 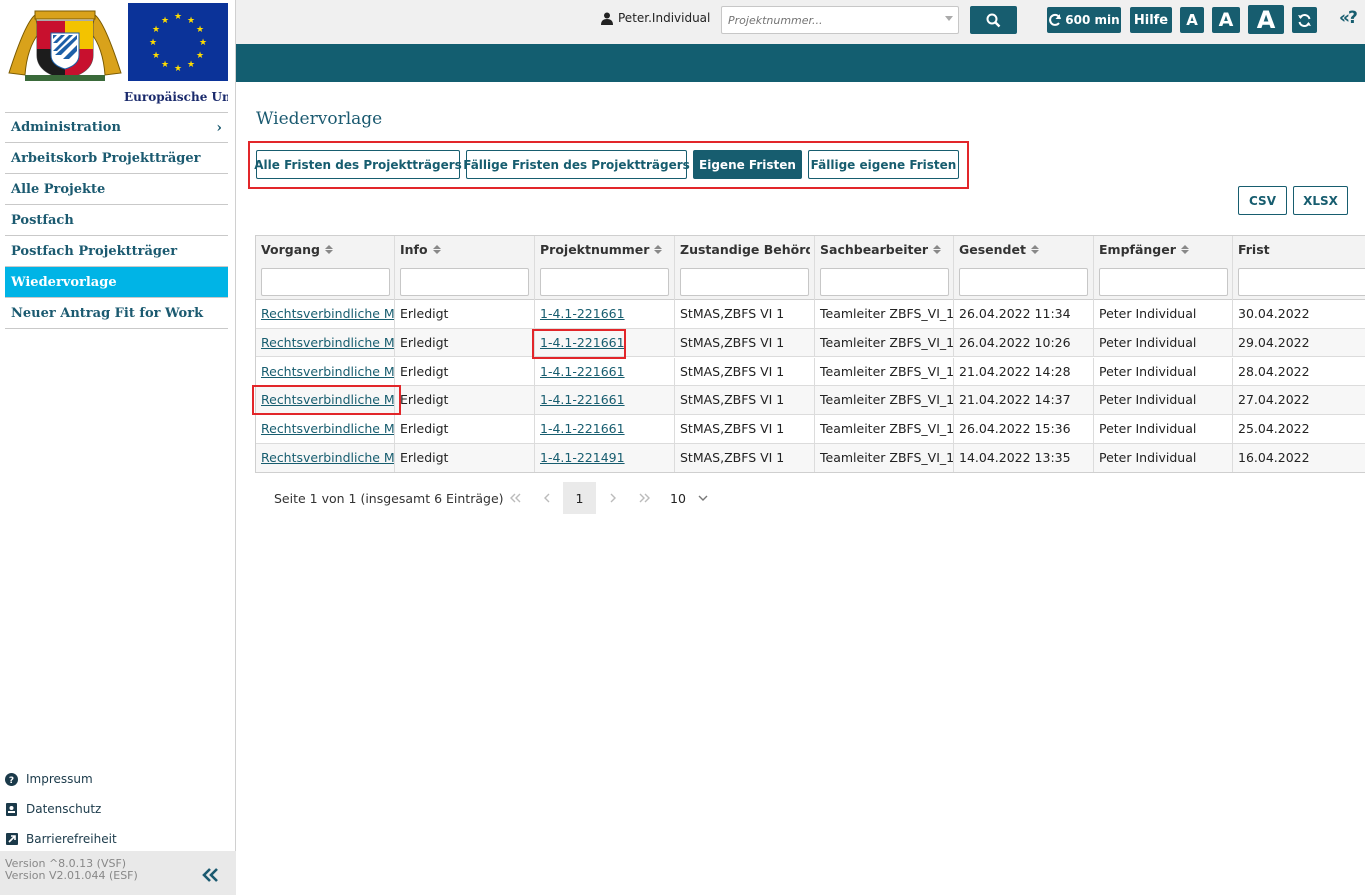 I want to click on column-header-sachbearbeiter: Sachbearbeiter, so click(x=884, y=268).